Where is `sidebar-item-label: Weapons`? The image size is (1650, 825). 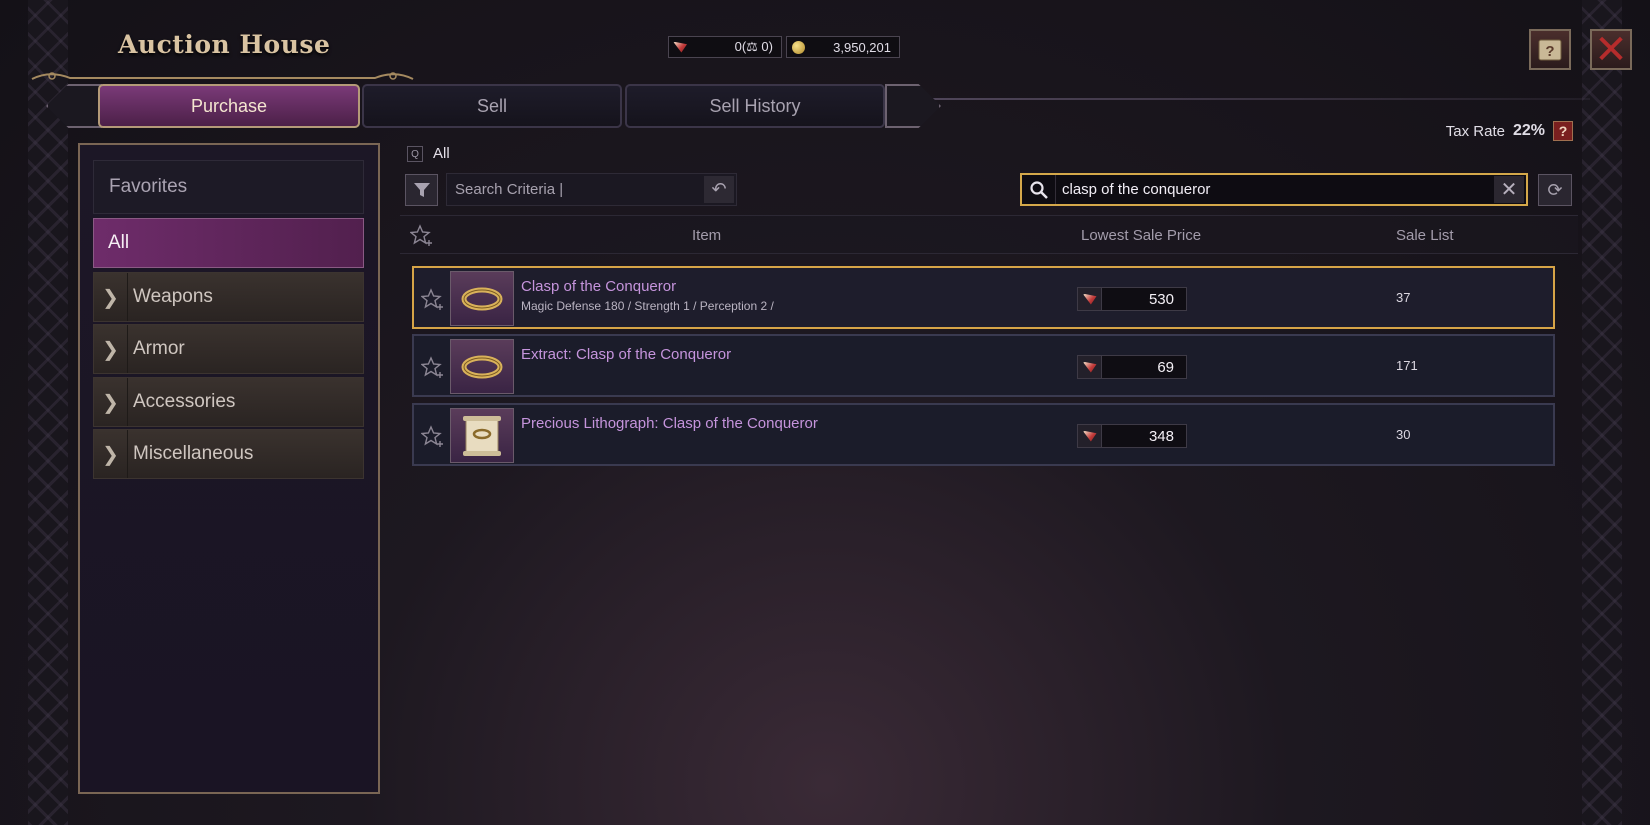
sidebar-item-label: Weapons is located at coordinates (173, 296).